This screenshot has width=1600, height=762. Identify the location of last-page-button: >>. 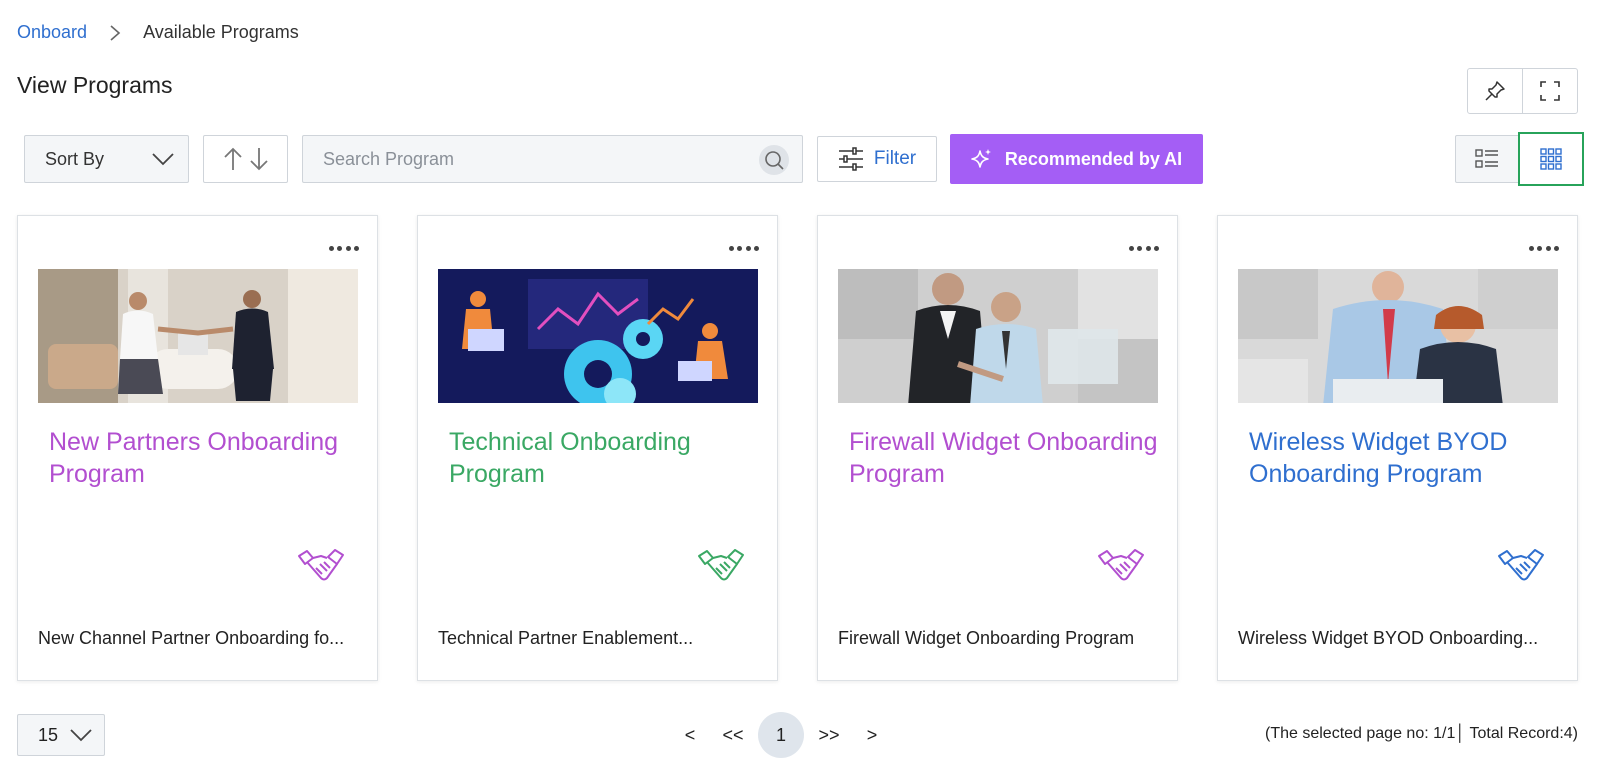
(829, 735).